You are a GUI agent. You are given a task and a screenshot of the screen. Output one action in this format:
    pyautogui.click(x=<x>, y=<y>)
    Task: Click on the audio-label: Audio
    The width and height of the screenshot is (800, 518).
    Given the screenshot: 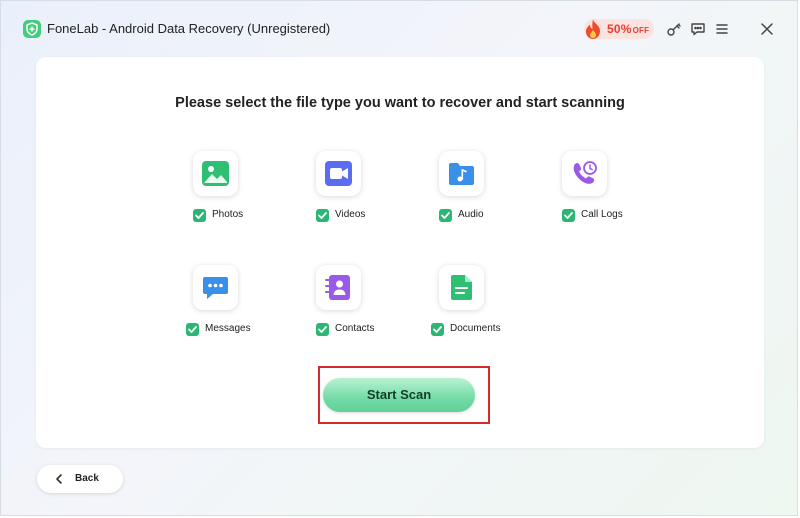 What is the action you would take?
    pyautogui.click(x=471, y=214)
    